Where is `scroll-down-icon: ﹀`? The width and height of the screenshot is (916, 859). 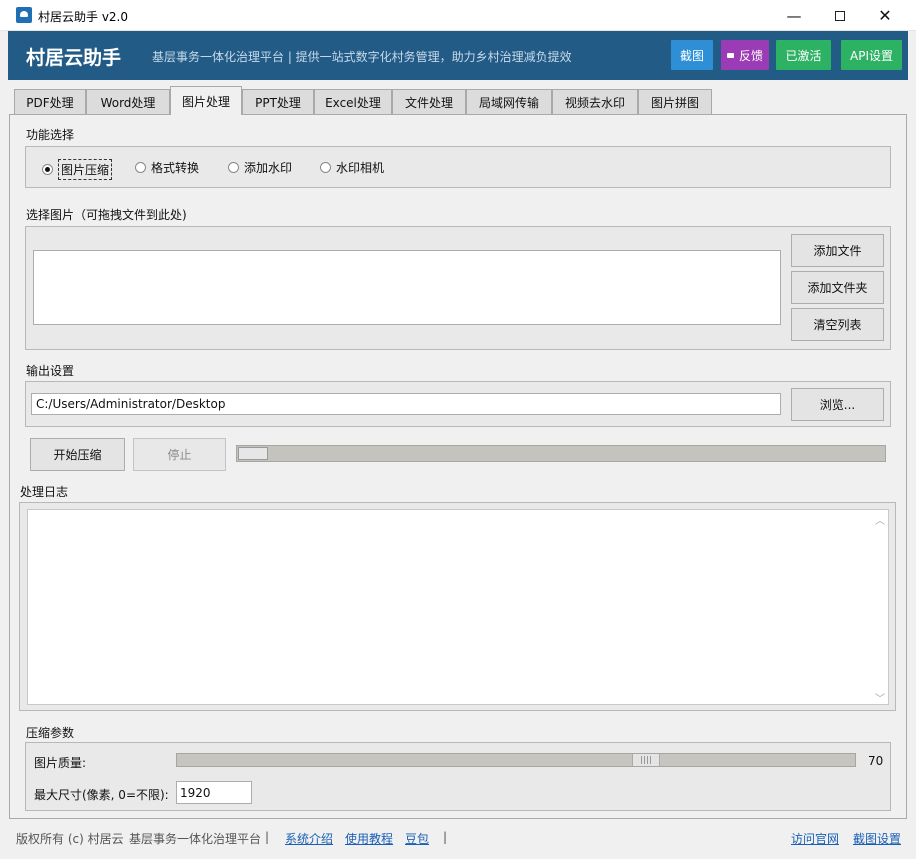
scroll-down-icon: ﹀ is located at coordinates (880, 697).